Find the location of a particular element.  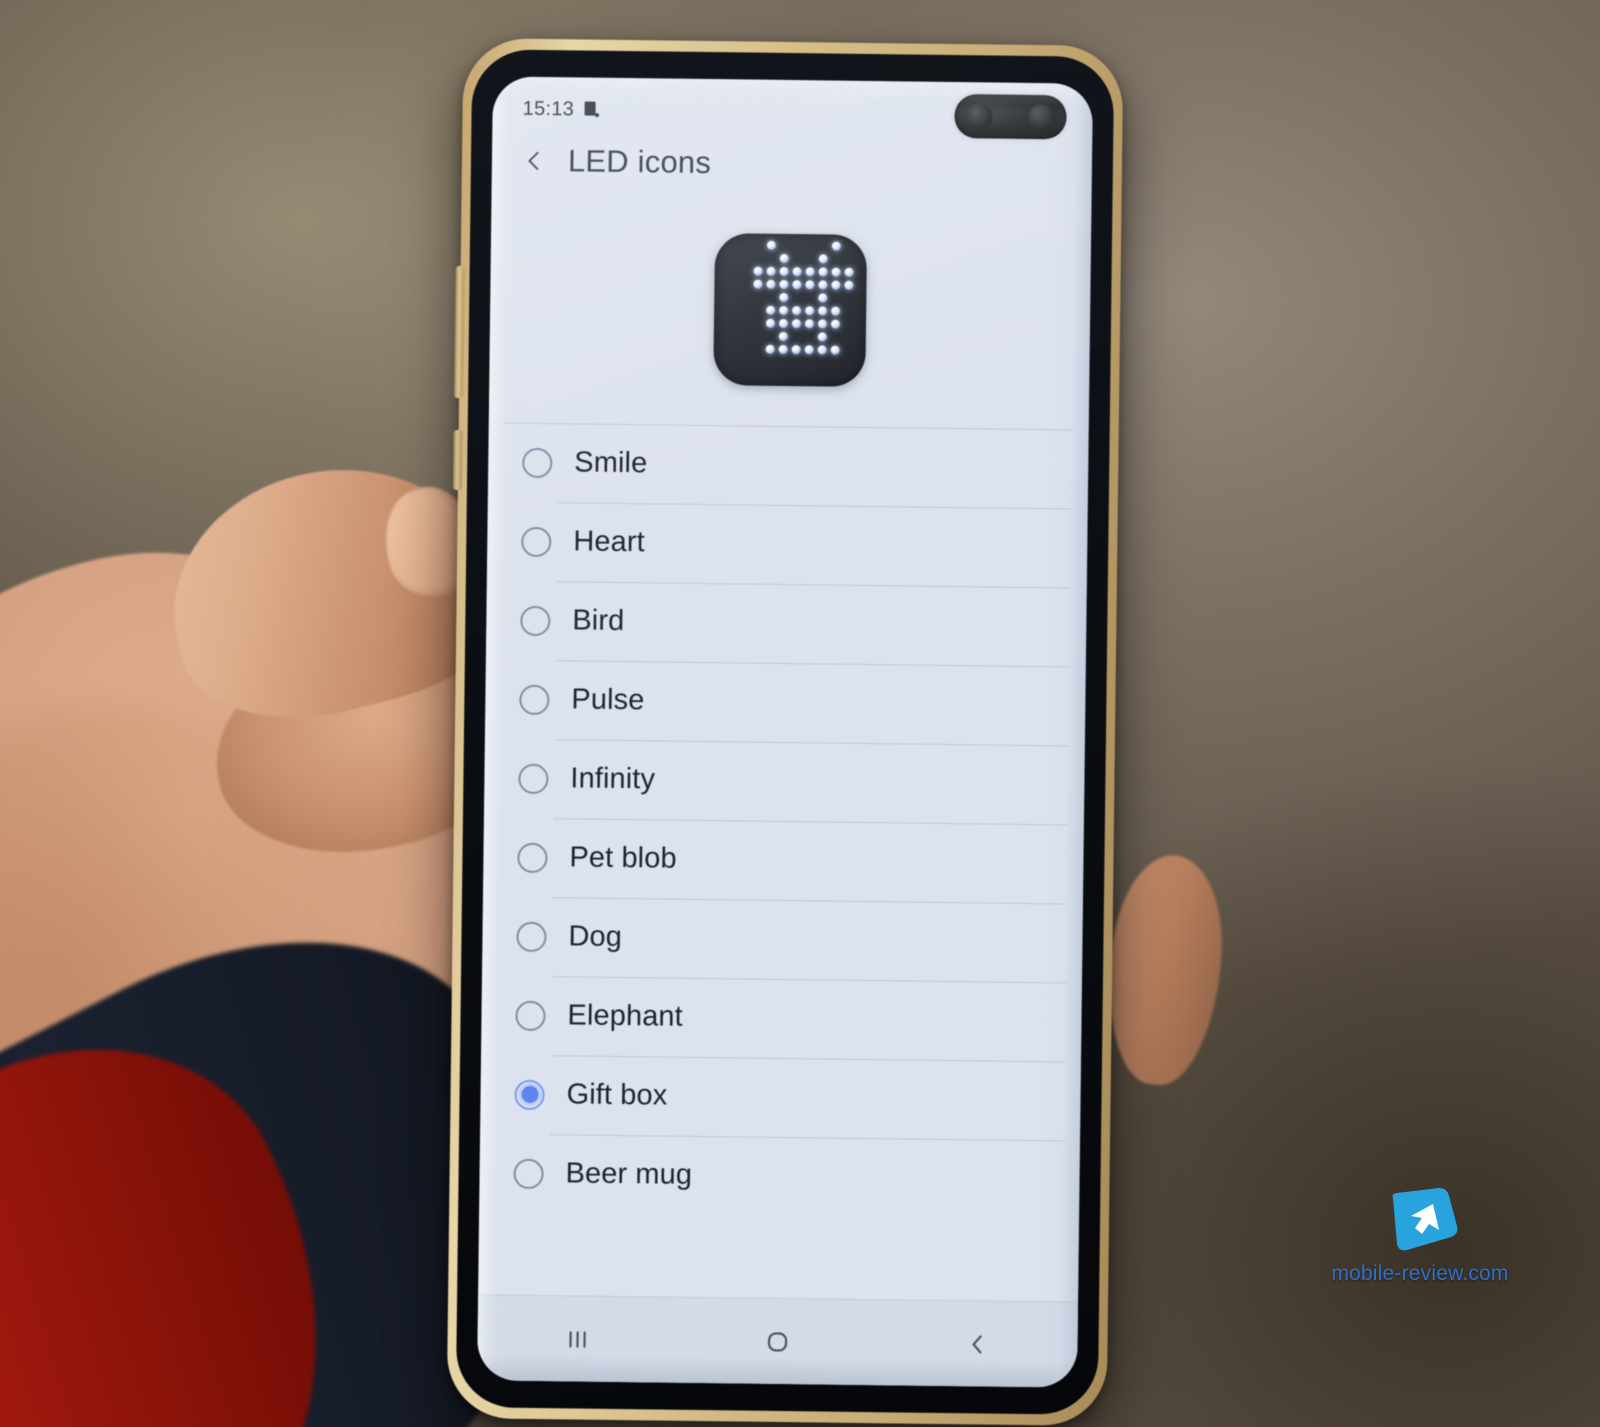

front-camera-punchhole is located at coordinates (1010, 117).